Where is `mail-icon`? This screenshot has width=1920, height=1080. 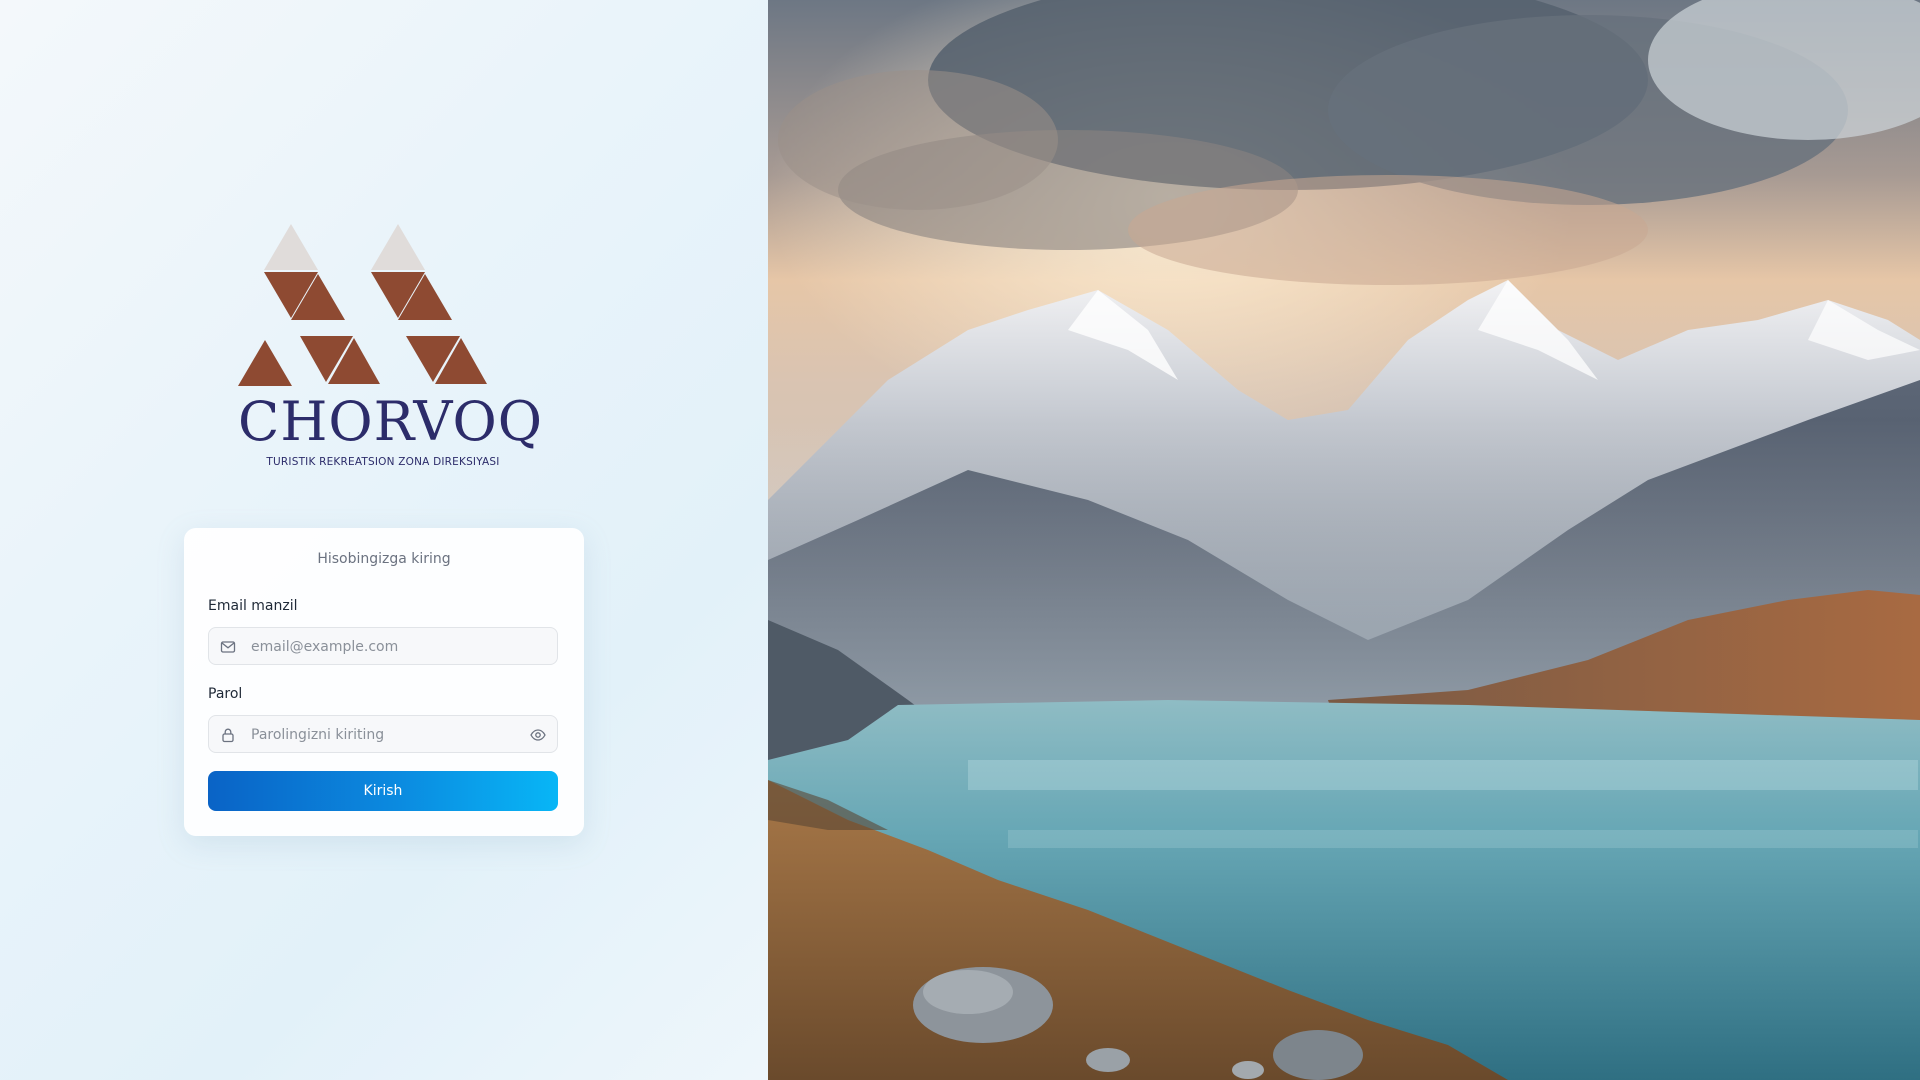
mail-icon is located at coordinates (228, 647).